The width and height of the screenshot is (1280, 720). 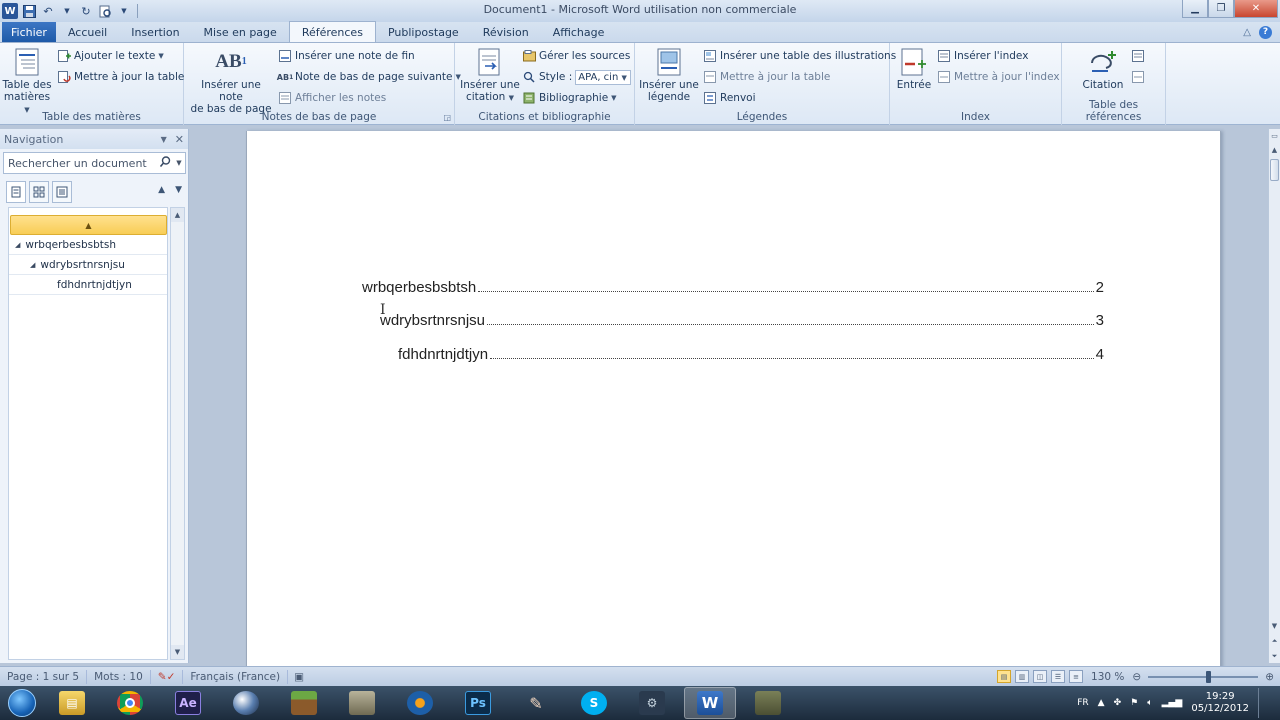 I want to click on next-heading-icon: ▼, so click(x=178, y=190).